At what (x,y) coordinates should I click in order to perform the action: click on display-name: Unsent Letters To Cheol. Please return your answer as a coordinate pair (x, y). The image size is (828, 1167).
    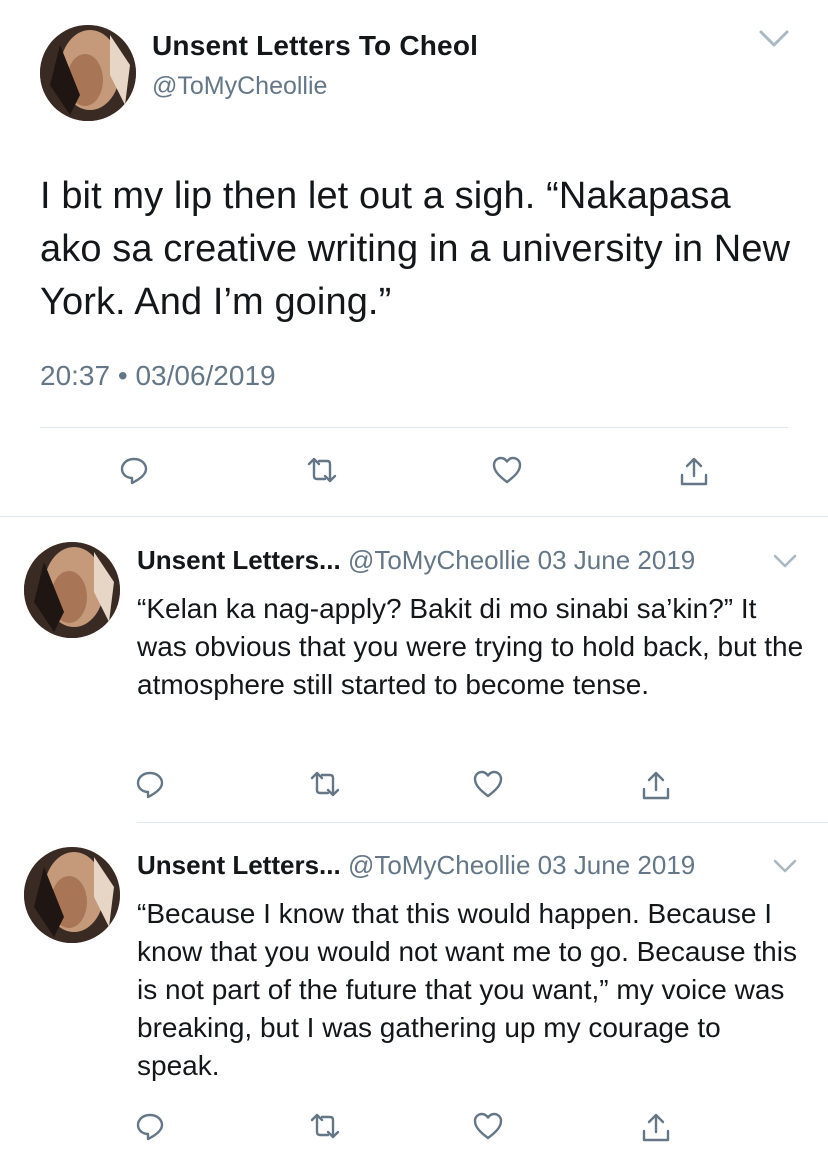
    Looking at the image, I should click on (315, 46).